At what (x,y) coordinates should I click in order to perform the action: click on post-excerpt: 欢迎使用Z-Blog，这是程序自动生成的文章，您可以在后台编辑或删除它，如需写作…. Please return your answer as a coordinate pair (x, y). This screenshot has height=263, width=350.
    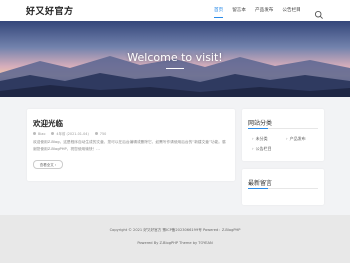
    Looking at the image, I should click on (129, 145).